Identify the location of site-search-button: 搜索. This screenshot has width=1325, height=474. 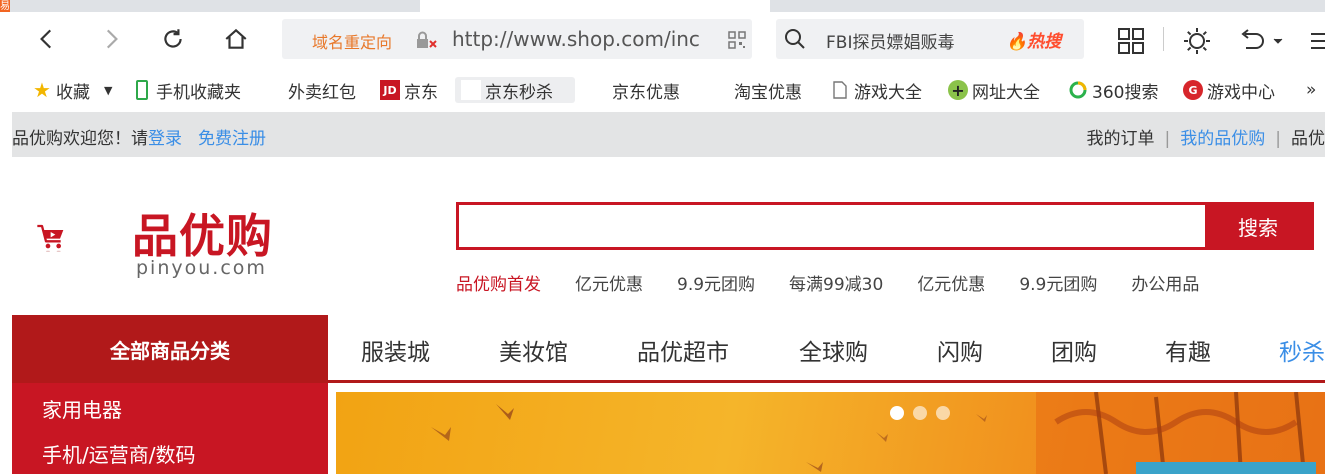
(1258, 226).